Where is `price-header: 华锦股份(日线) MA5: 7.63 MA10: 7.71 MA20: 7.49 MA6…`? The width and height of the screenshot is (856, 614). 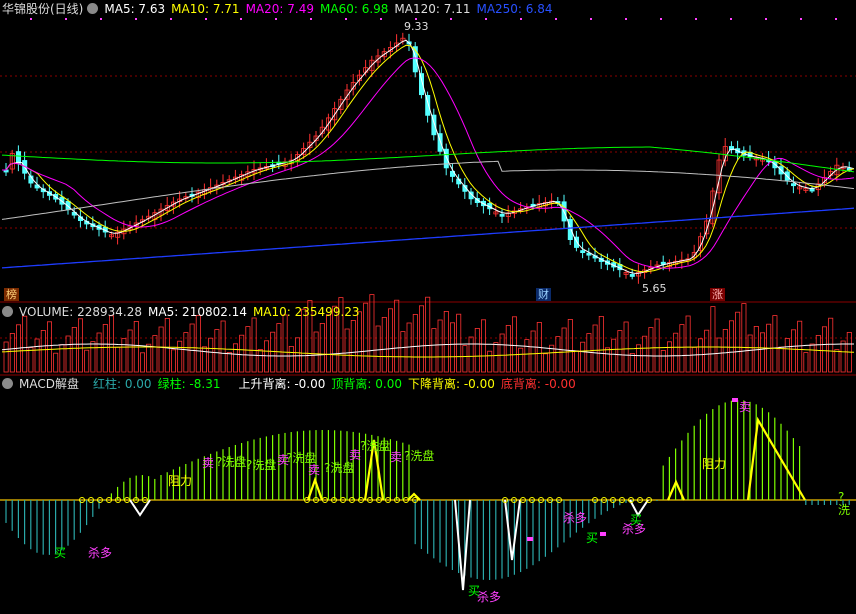 price-header: 华锦股份(日线) MA5: 7.63 MA10: 7.71 MA20: 7.49 MA6… is located at coordinates (280, 9).